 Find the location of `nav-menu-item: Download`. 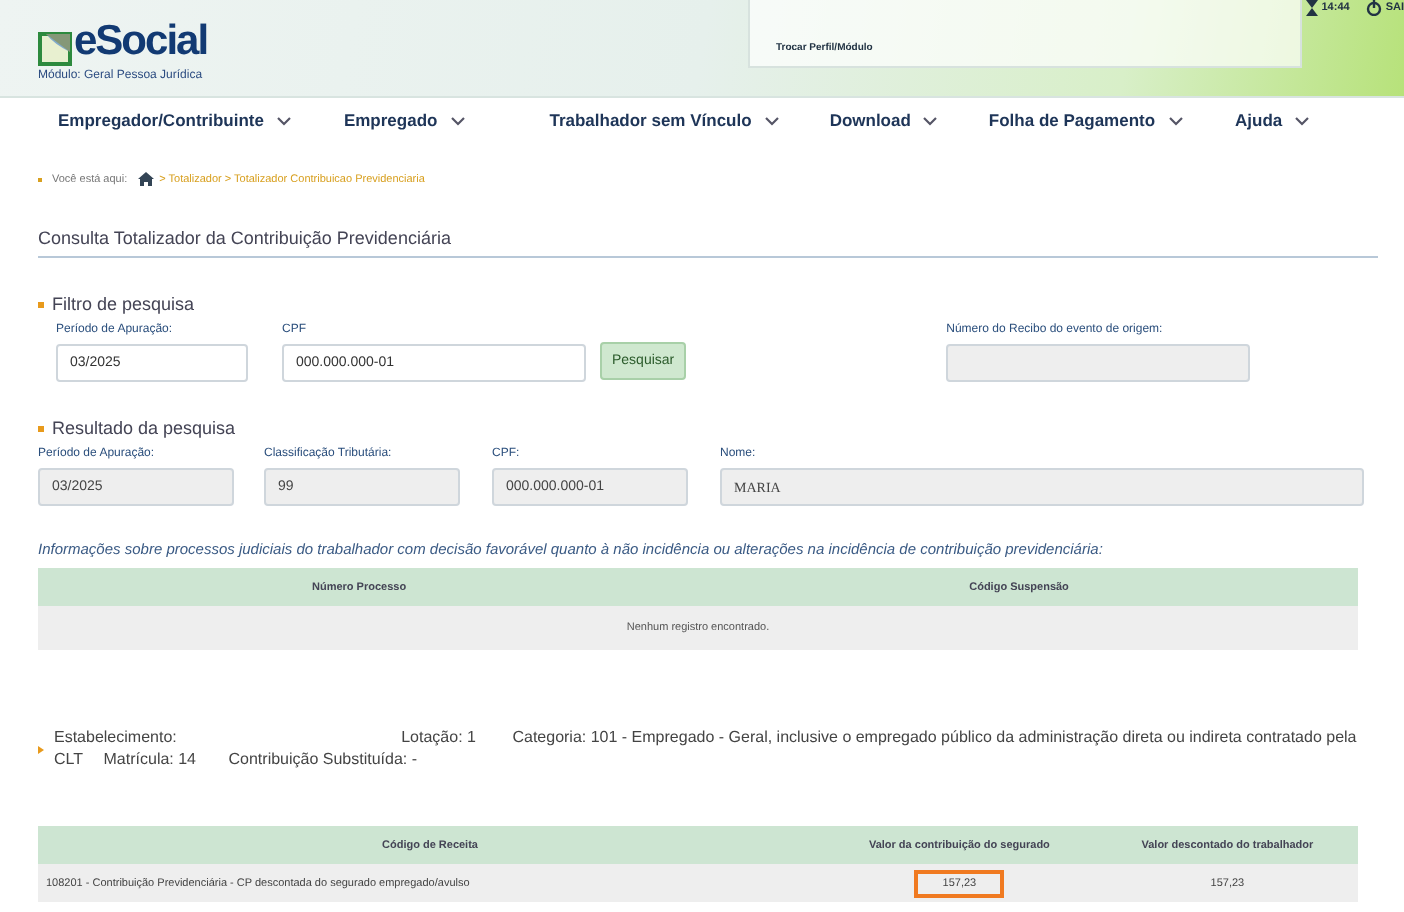

nav-menu-item: Download is located at coordinates (884, 120).